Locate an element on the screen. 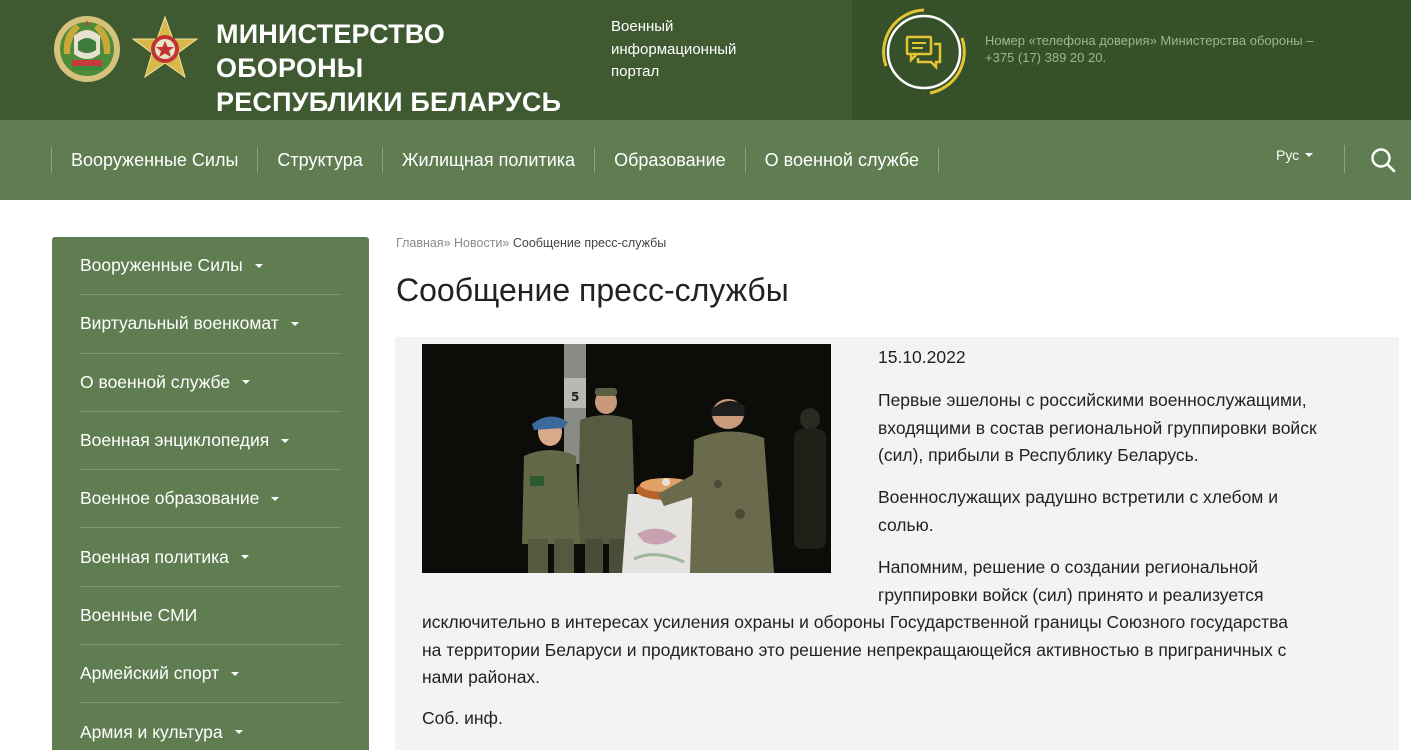  sidebar-item-label: Военное образование is located at coordinates (170, 498).